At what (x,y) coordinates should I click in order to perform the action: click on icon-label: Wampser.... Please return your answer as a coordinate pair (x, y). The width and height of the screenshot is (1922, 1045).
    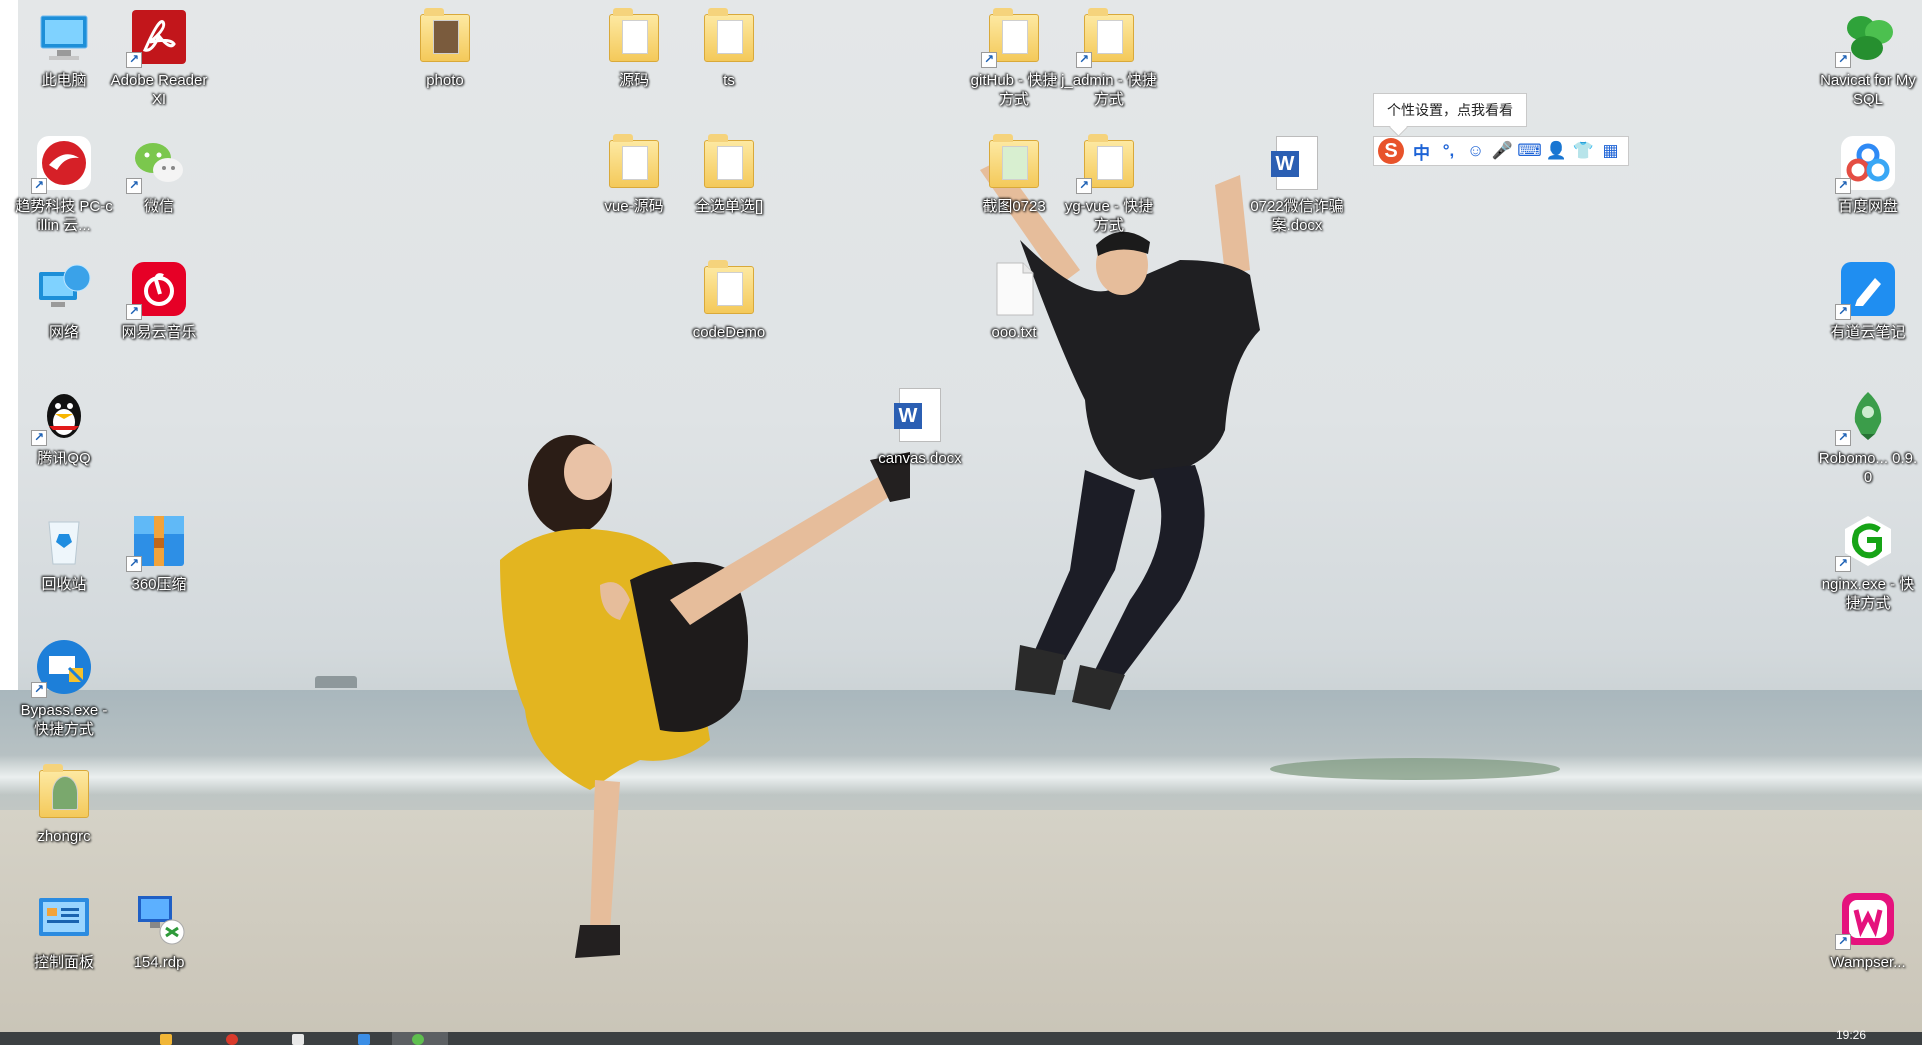
    Looking at the image, I should click on (1868, 962).